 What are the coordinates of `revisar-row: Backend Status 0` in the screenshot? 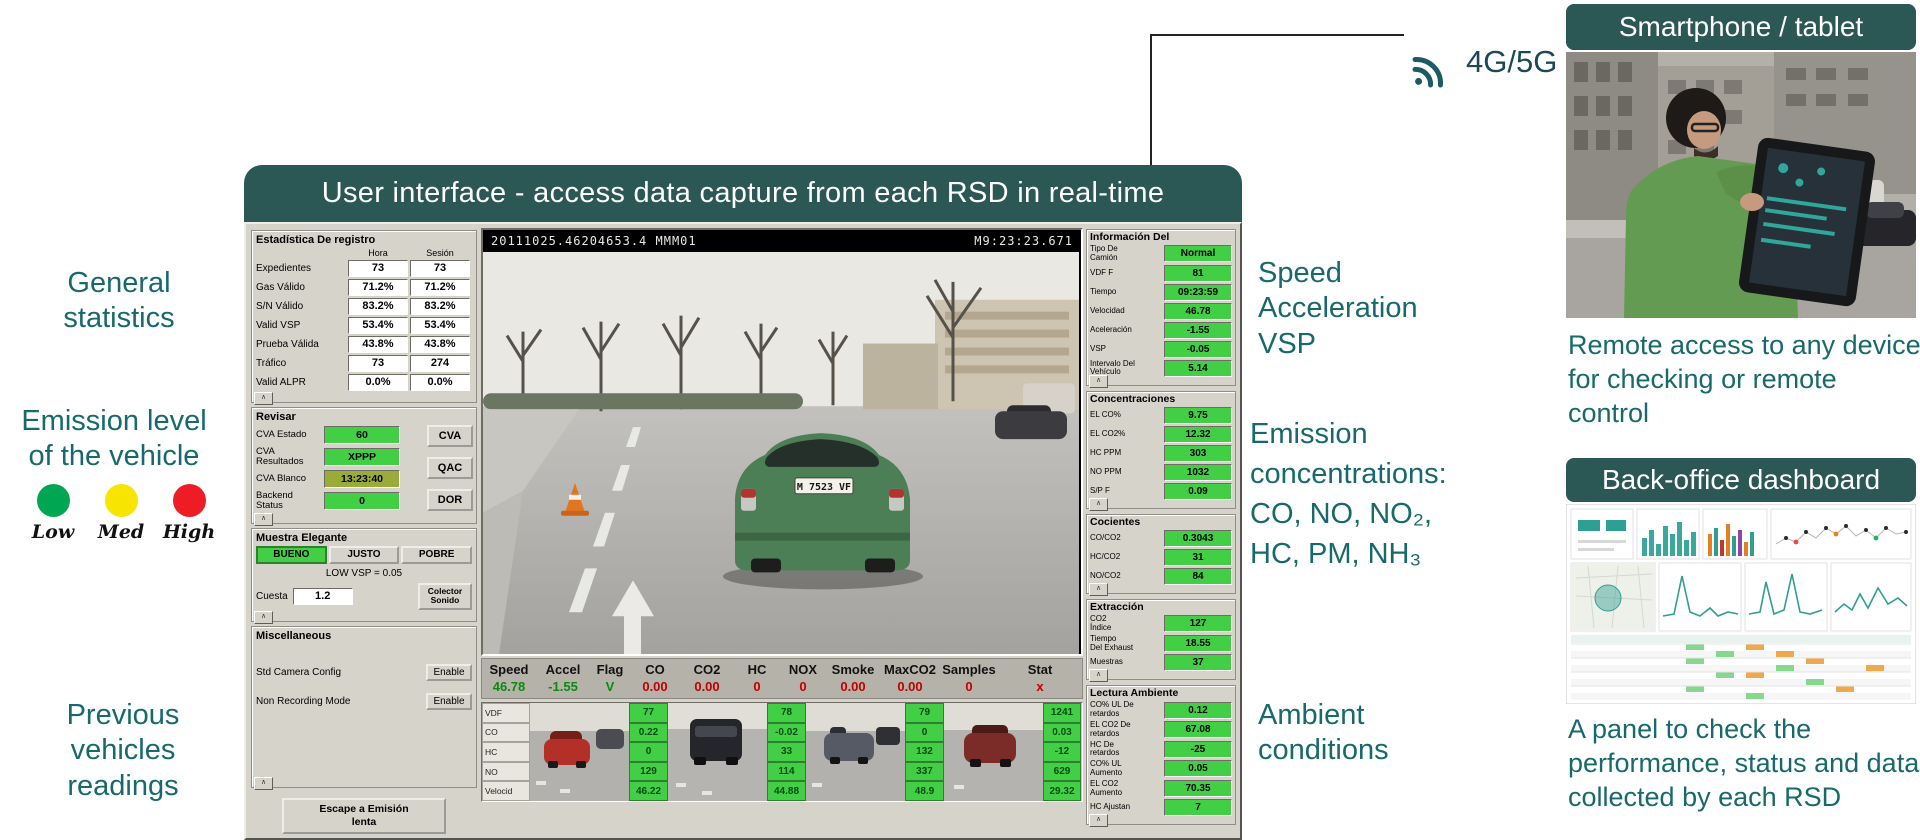 It's located at (339, 500).